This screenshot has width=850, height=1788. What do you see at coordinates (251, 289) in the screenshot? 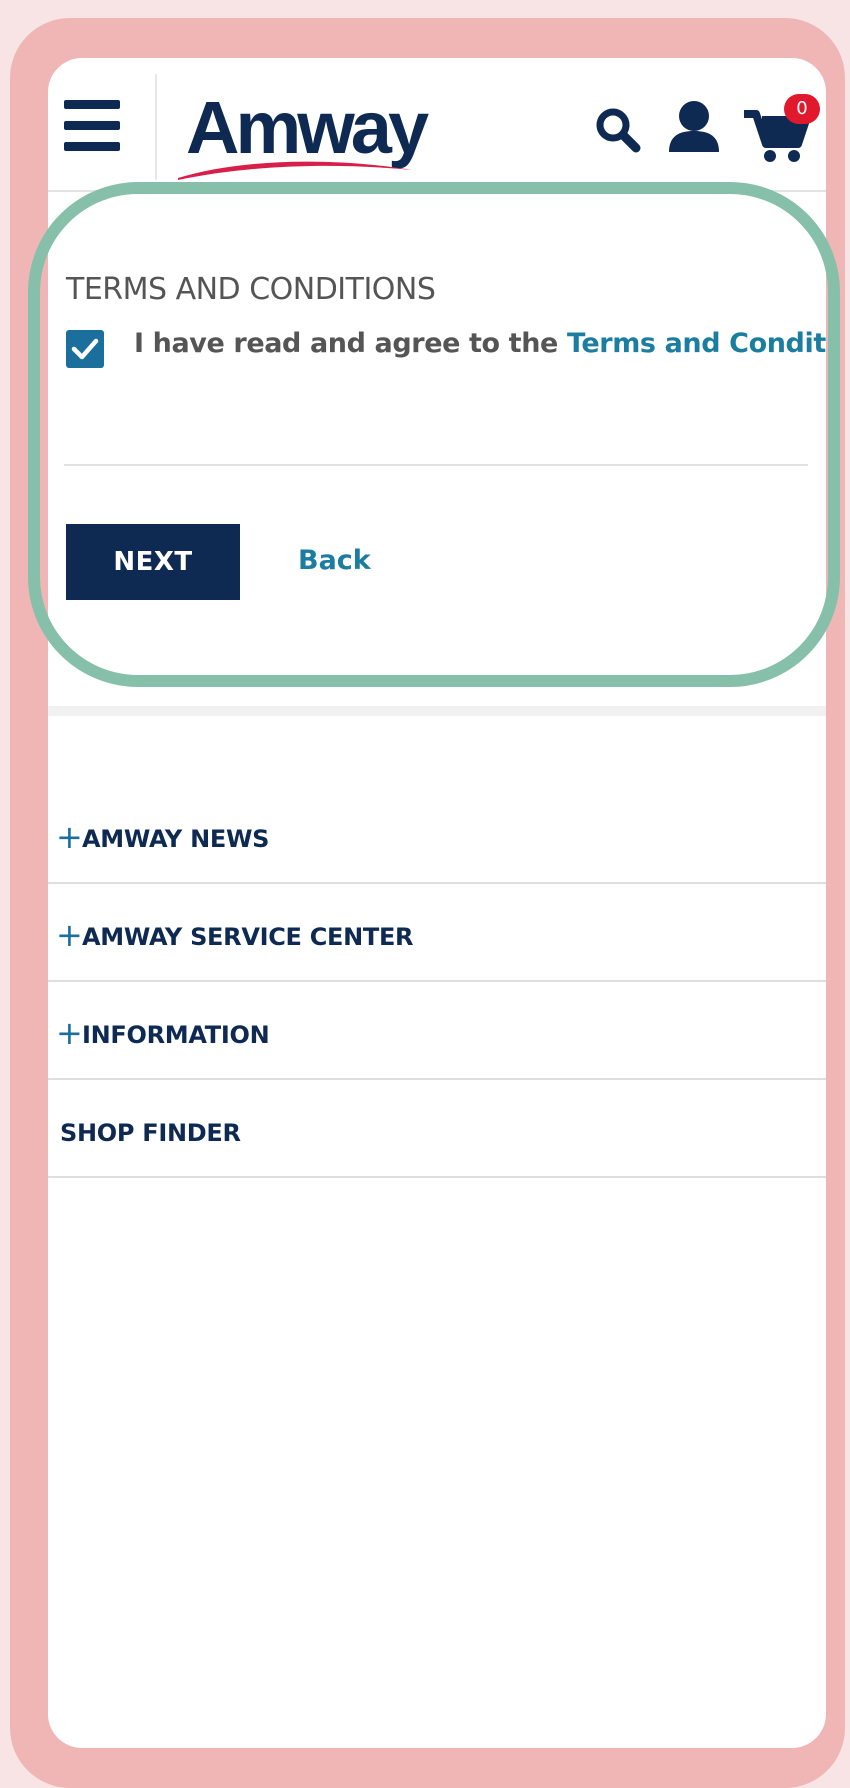
I see `terms-title: TERMS AND CONDITIONS` at bounding box center [251, 289].